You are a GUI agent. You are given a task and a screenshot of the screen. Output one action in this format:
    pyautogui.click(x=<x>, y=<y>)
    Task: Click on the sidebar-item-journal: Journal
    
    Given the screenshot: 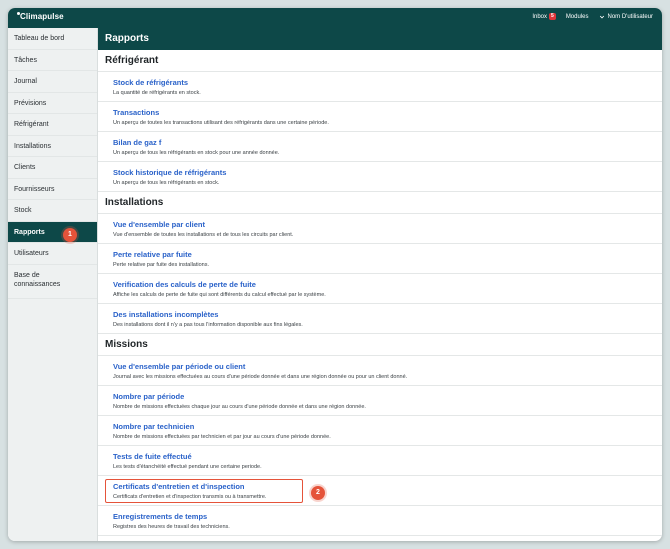 What is the action you would take?
    pyautogui.click(x=52, y=82)
    